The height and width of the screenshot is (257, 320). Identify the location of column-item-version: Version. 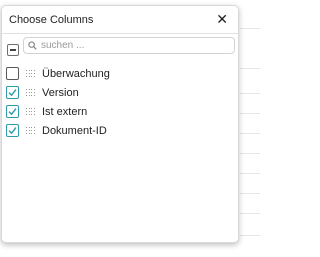
(58, 92).